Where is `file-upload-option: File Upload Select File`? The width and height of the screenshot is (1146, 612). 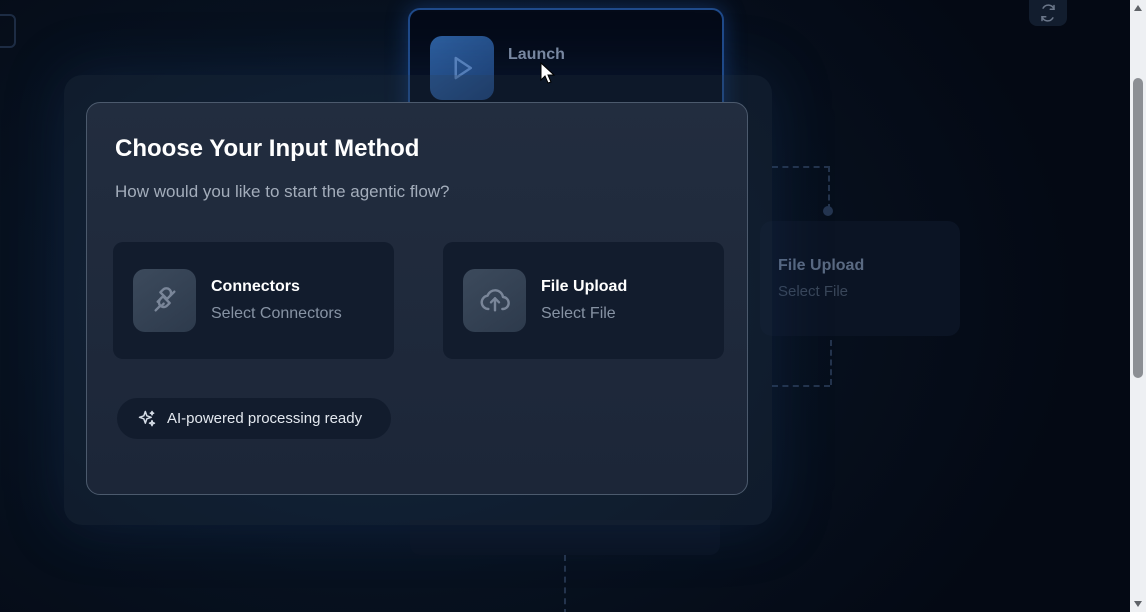 file-upload-option: File Upload Select File is located at coordinates (583, 300).